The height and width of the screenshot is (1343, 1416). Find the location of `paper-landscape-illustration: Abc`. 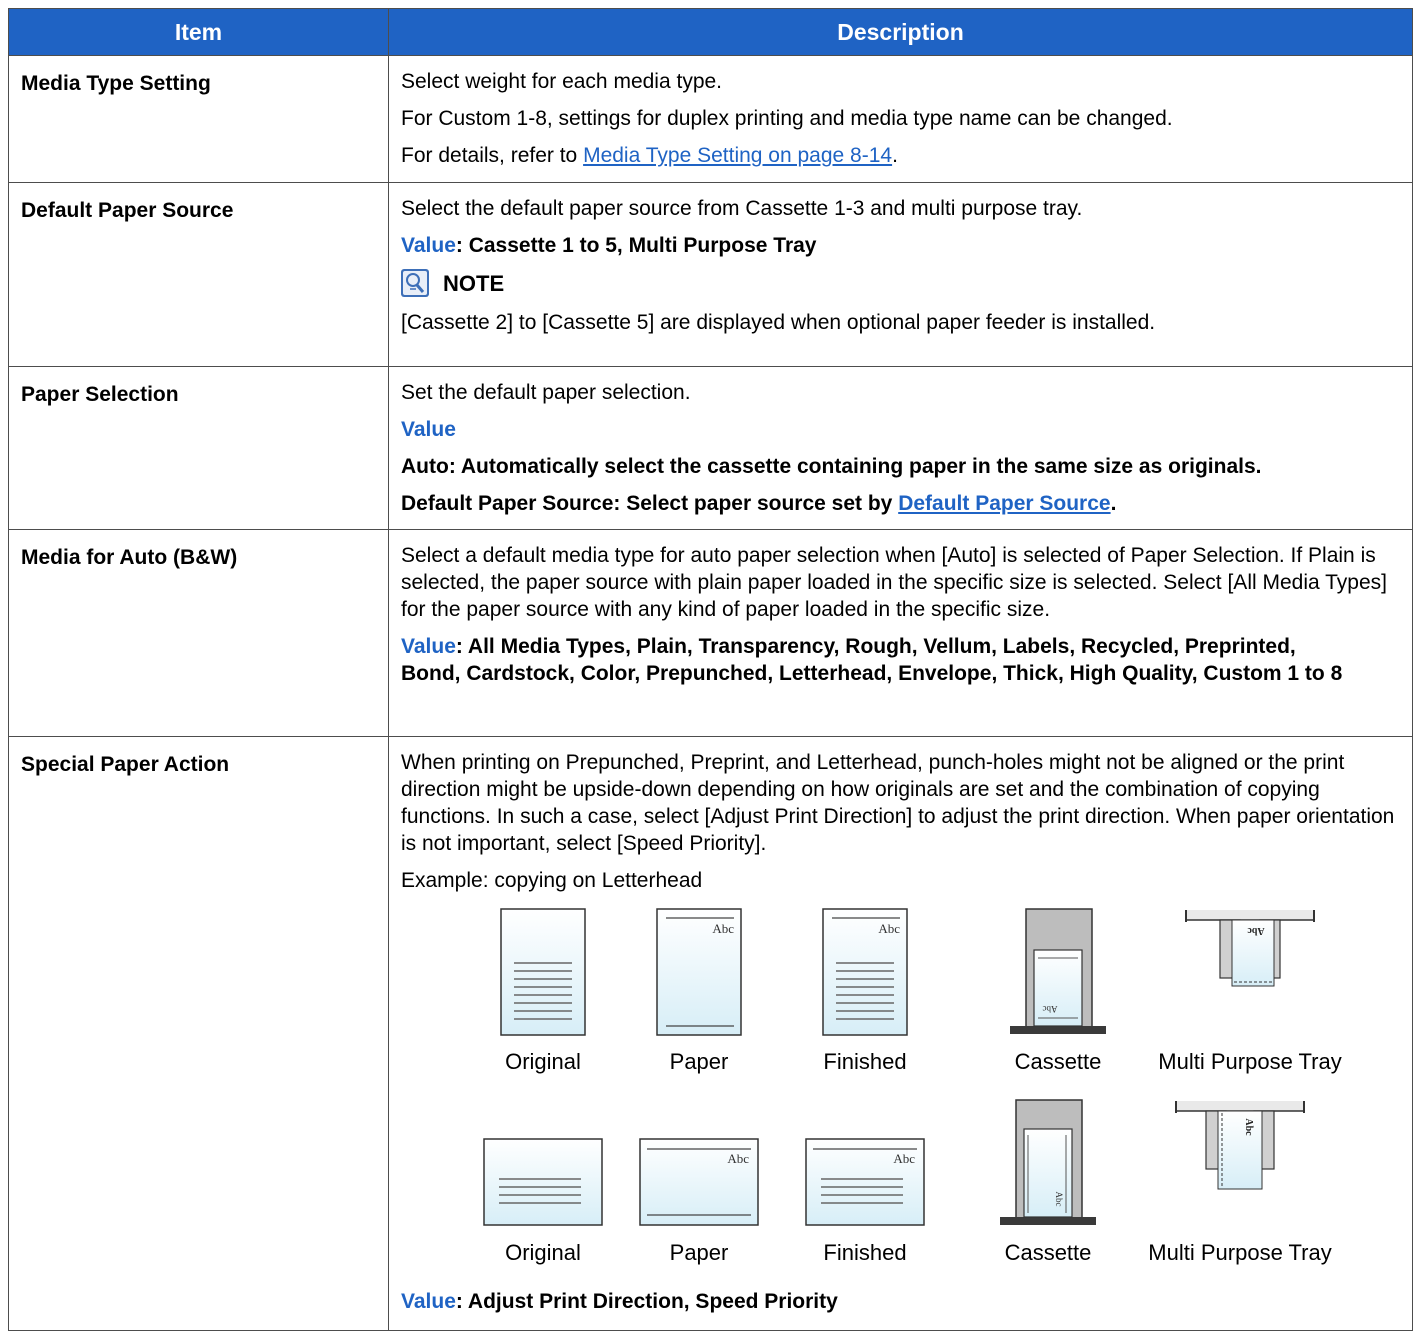

paper-landscape-illustration: Abc is located at coordinates (699, 1182).